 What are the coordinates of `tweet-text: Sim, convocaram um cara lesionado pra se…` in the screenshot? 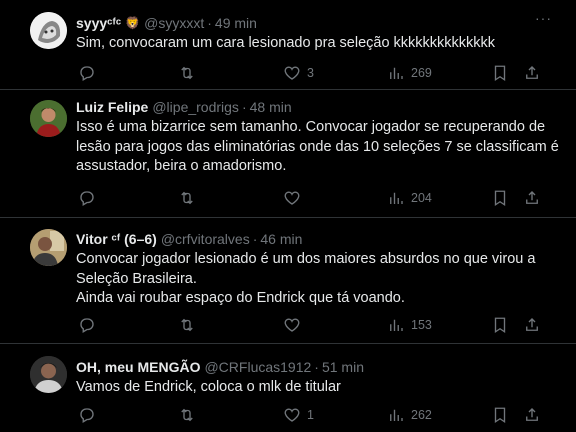 It's located at (320, 44).